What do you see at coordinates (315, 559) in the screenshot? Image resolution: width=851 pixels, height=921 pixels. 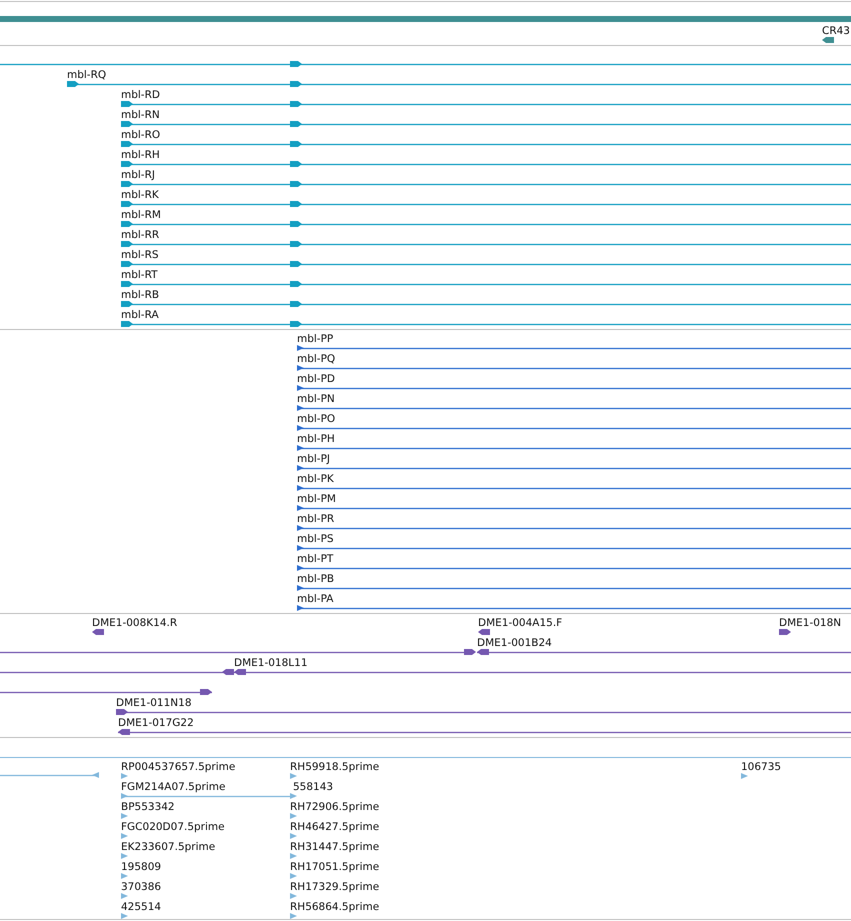 I see `feature-label: mbl-PT` at bounding box center [315, 559].